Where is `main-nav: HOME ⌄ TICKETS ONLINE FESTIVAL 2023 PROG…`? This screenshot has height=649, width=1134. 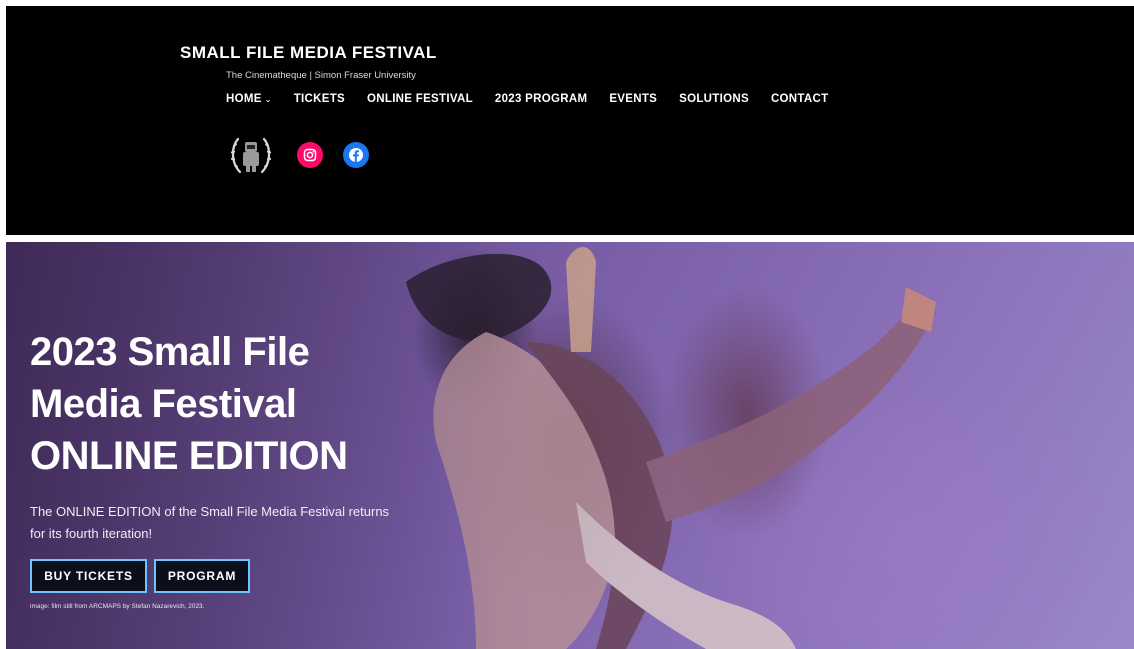 main-nav: HOME ⌄ TICKETS ONLINE FESTIVAL 2023 PROG… is located at coordinates (527, 99).